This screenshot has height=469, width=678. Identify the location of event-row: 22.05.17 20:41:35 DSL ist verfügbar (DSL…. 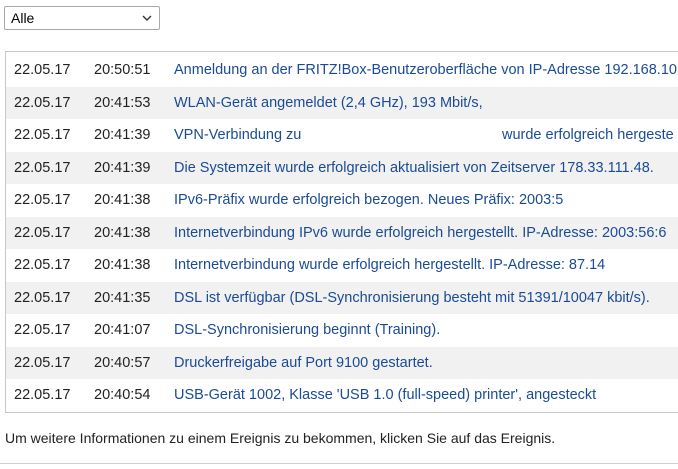
(342, 297).